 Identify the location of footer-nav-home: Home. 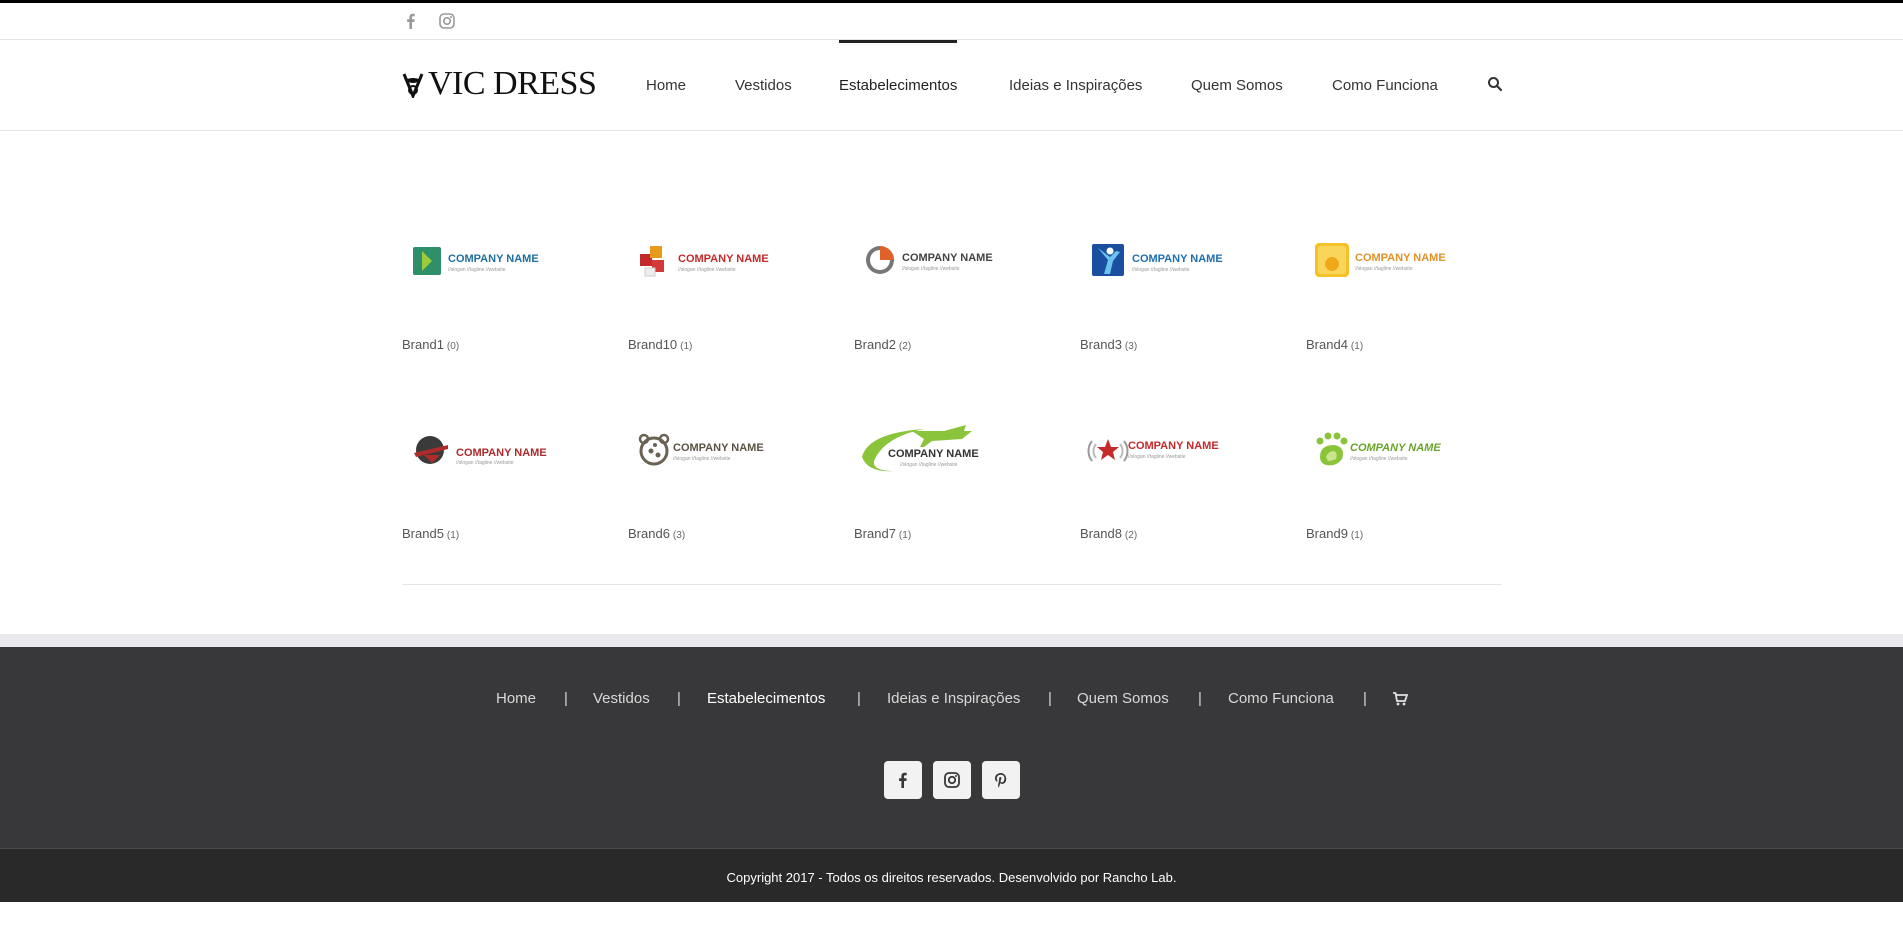
(516, 698).